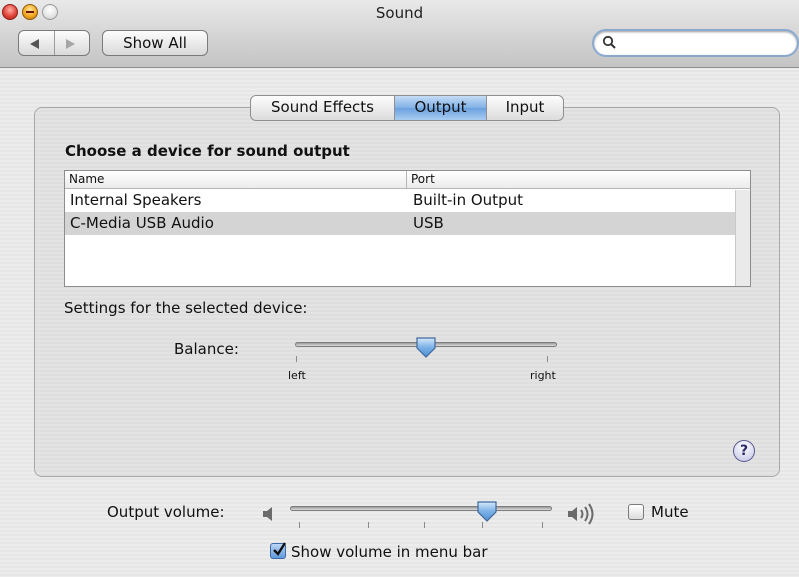  I want to click on checkmark-icon, so click(280, 549).